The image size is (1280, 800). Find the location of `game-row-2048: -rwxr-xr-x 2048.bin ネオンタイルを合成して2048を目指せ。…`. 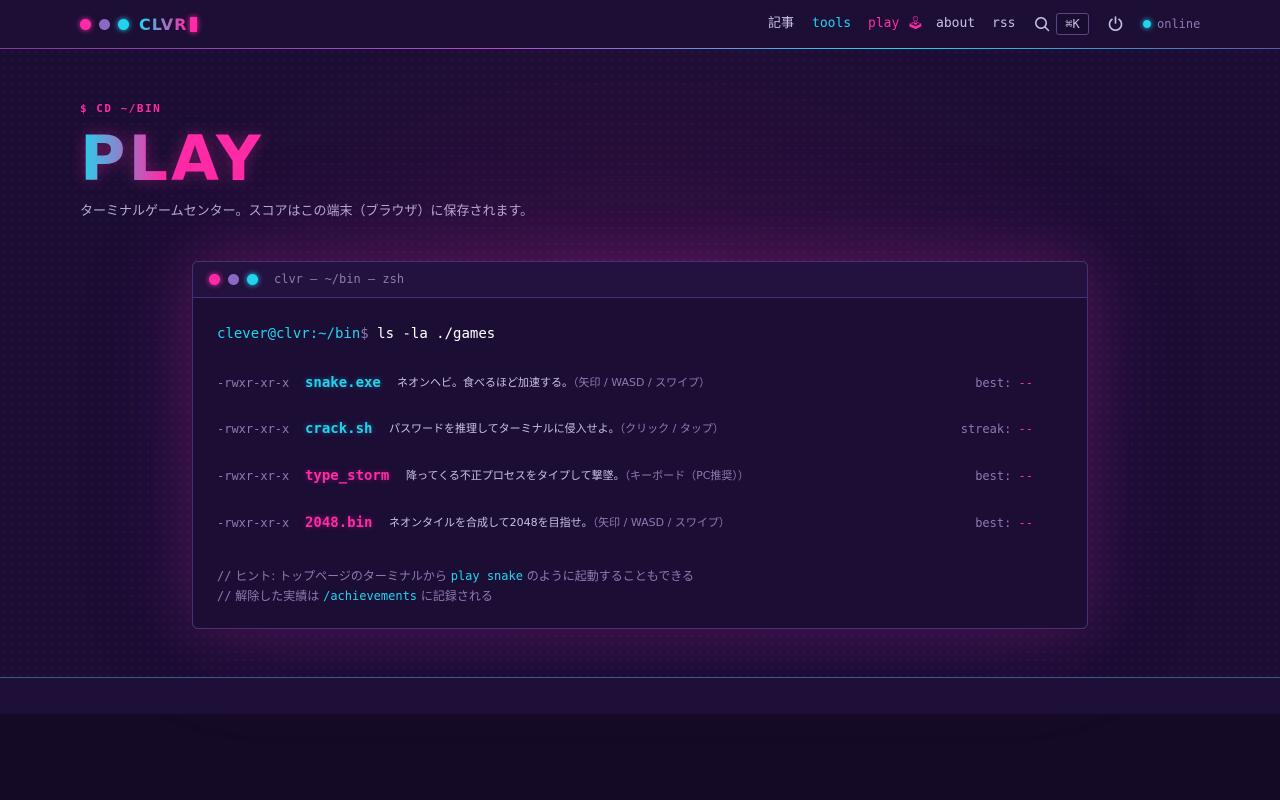

game-row-2048: -rwxr-xr-x 2048.bin ネオンタイルを合成して2048を目指せ。… is located at coordinates (625, 523).